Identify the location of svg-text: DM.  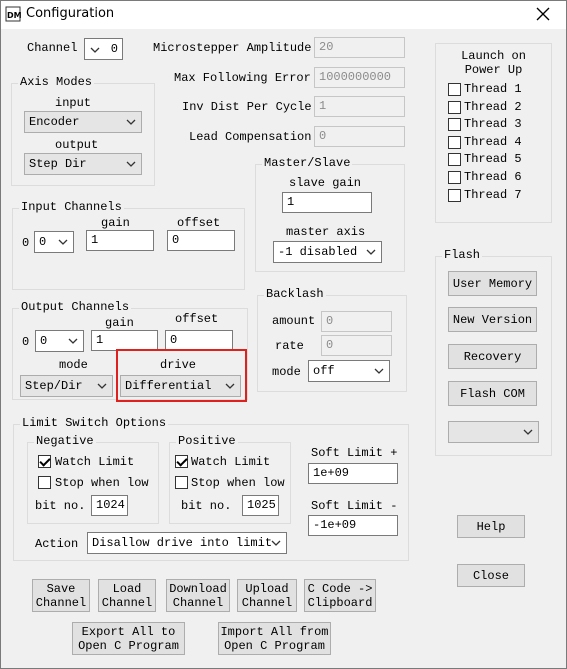
(14, 15).